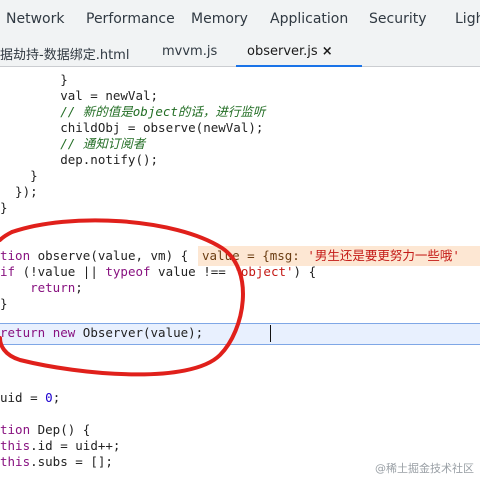 The width and height of the screenshot is (480, 480). What do you see at coordinates (35, 19) in the screenshot?
I see `tab-network: Network` at bounding box center [35, 19].